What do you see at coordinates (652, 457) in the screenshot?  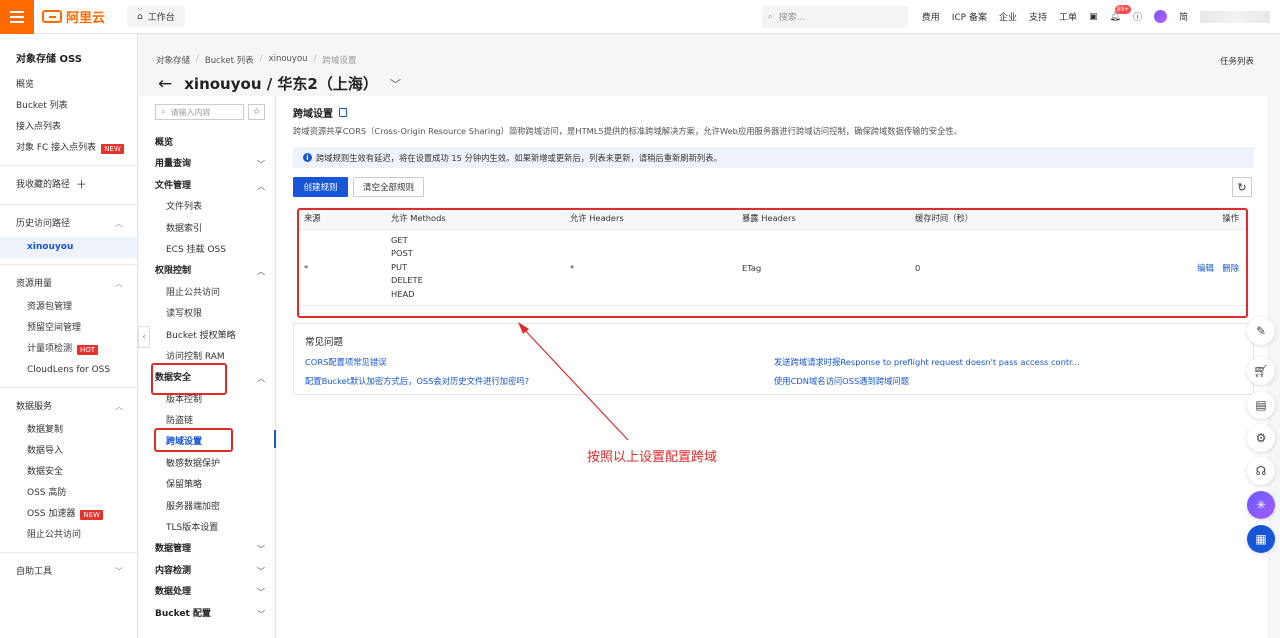 I see `annotation-text: 按照以上设置配置跨域` at bounding box center [652, 457].